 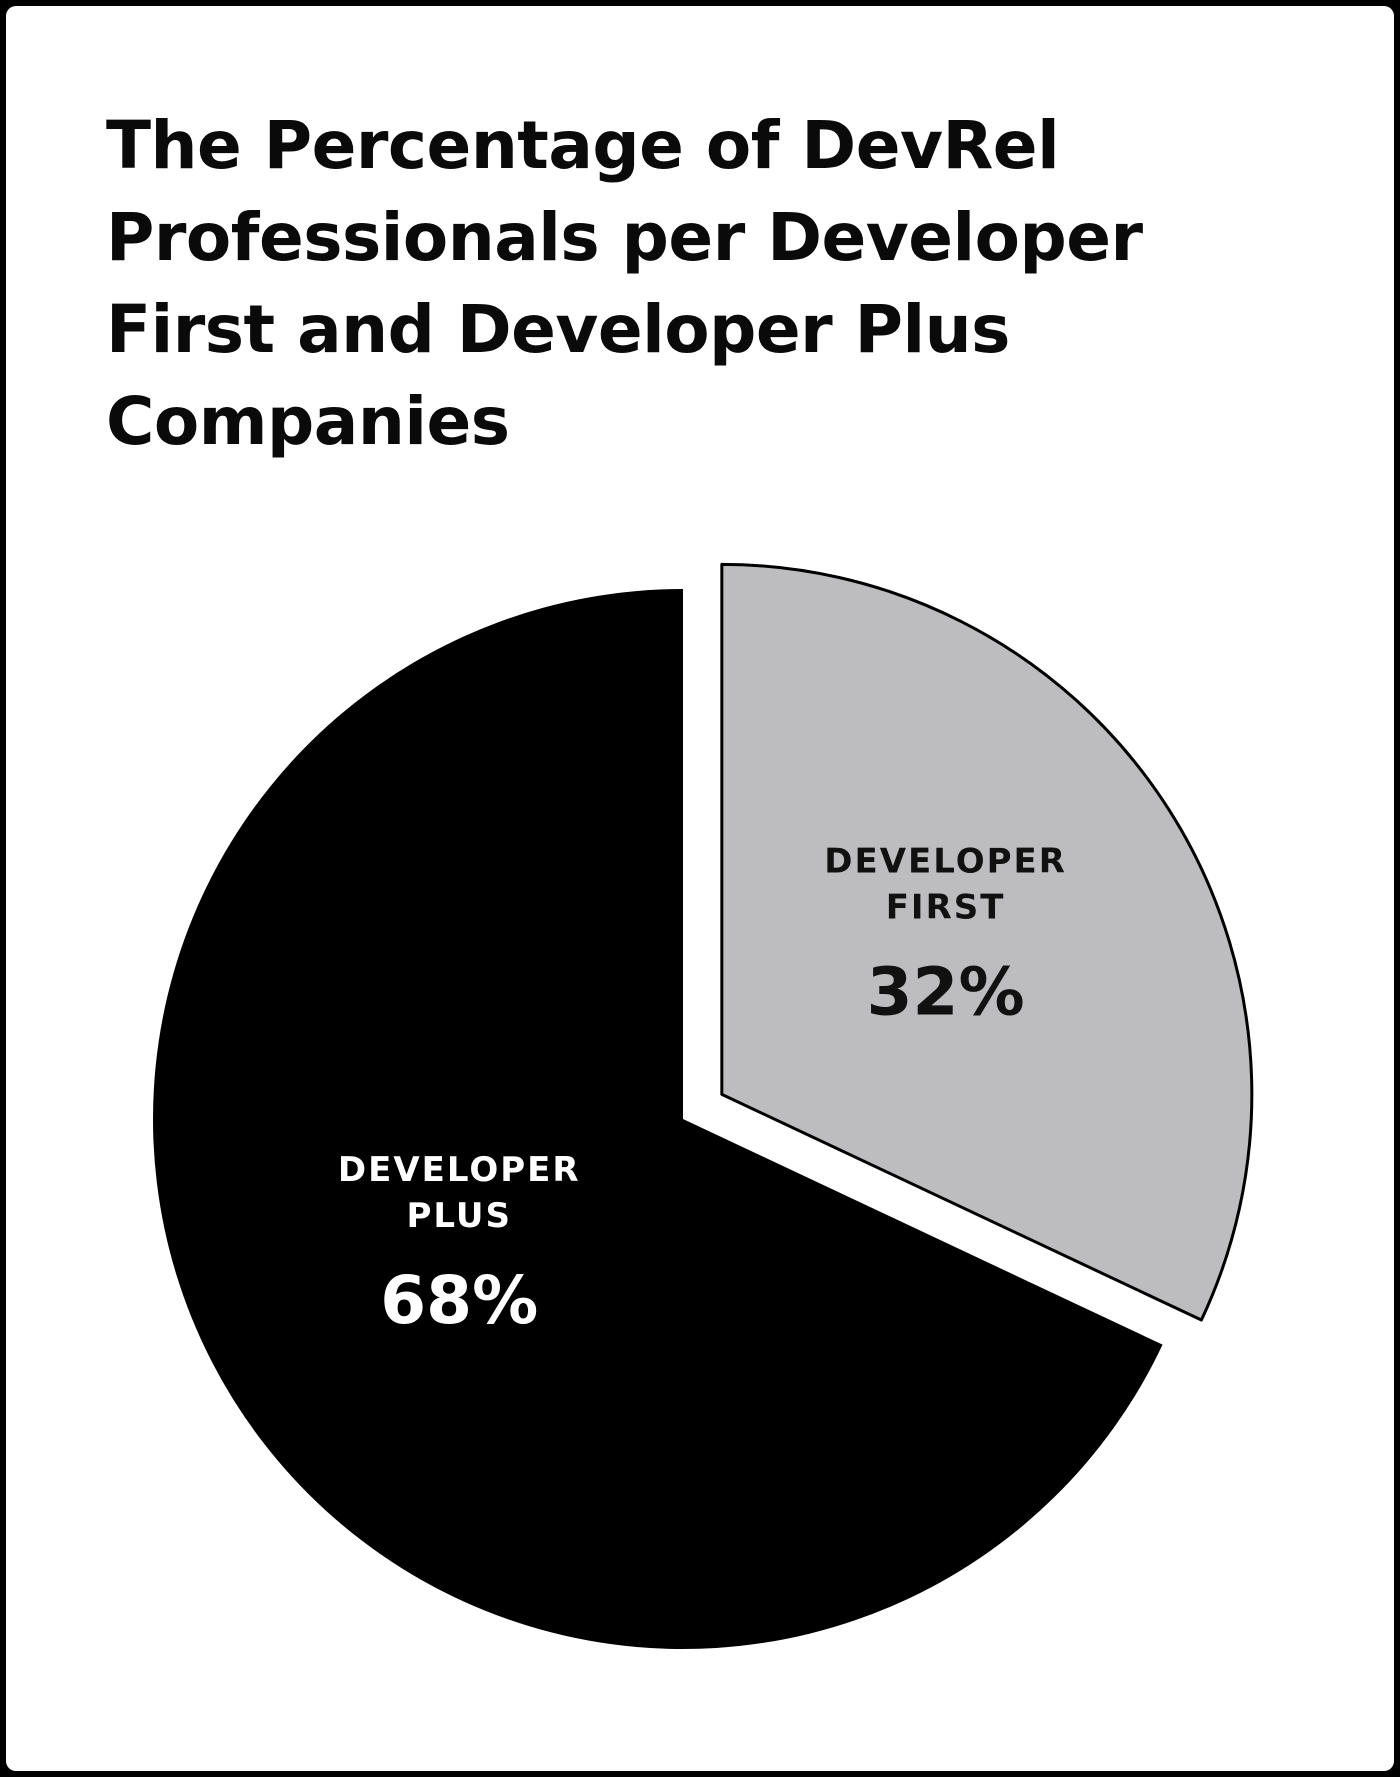 I want to click on slice-value-label: 32%, so click(x=946, y=991).